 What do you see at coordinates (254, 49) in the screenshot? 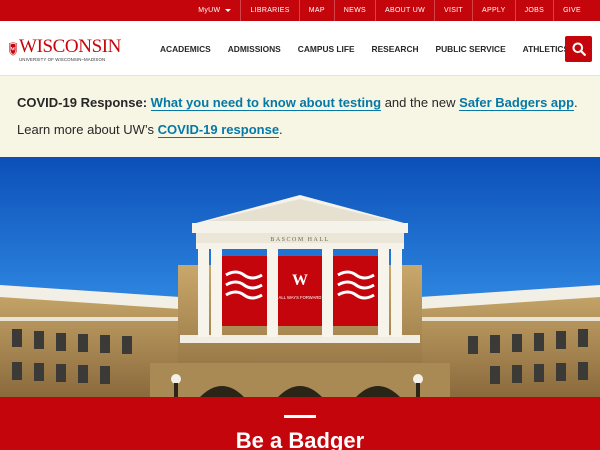
I see `nav-item-admissions: ADMISSIONS` at bounding box center [254, 49].